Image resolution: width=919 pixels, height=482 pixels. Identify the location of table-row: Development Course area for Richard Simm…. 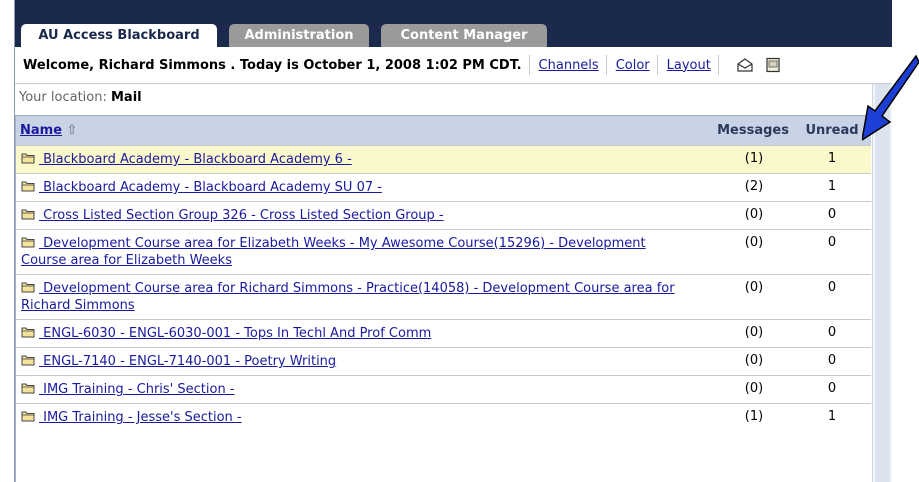
(443, 297).